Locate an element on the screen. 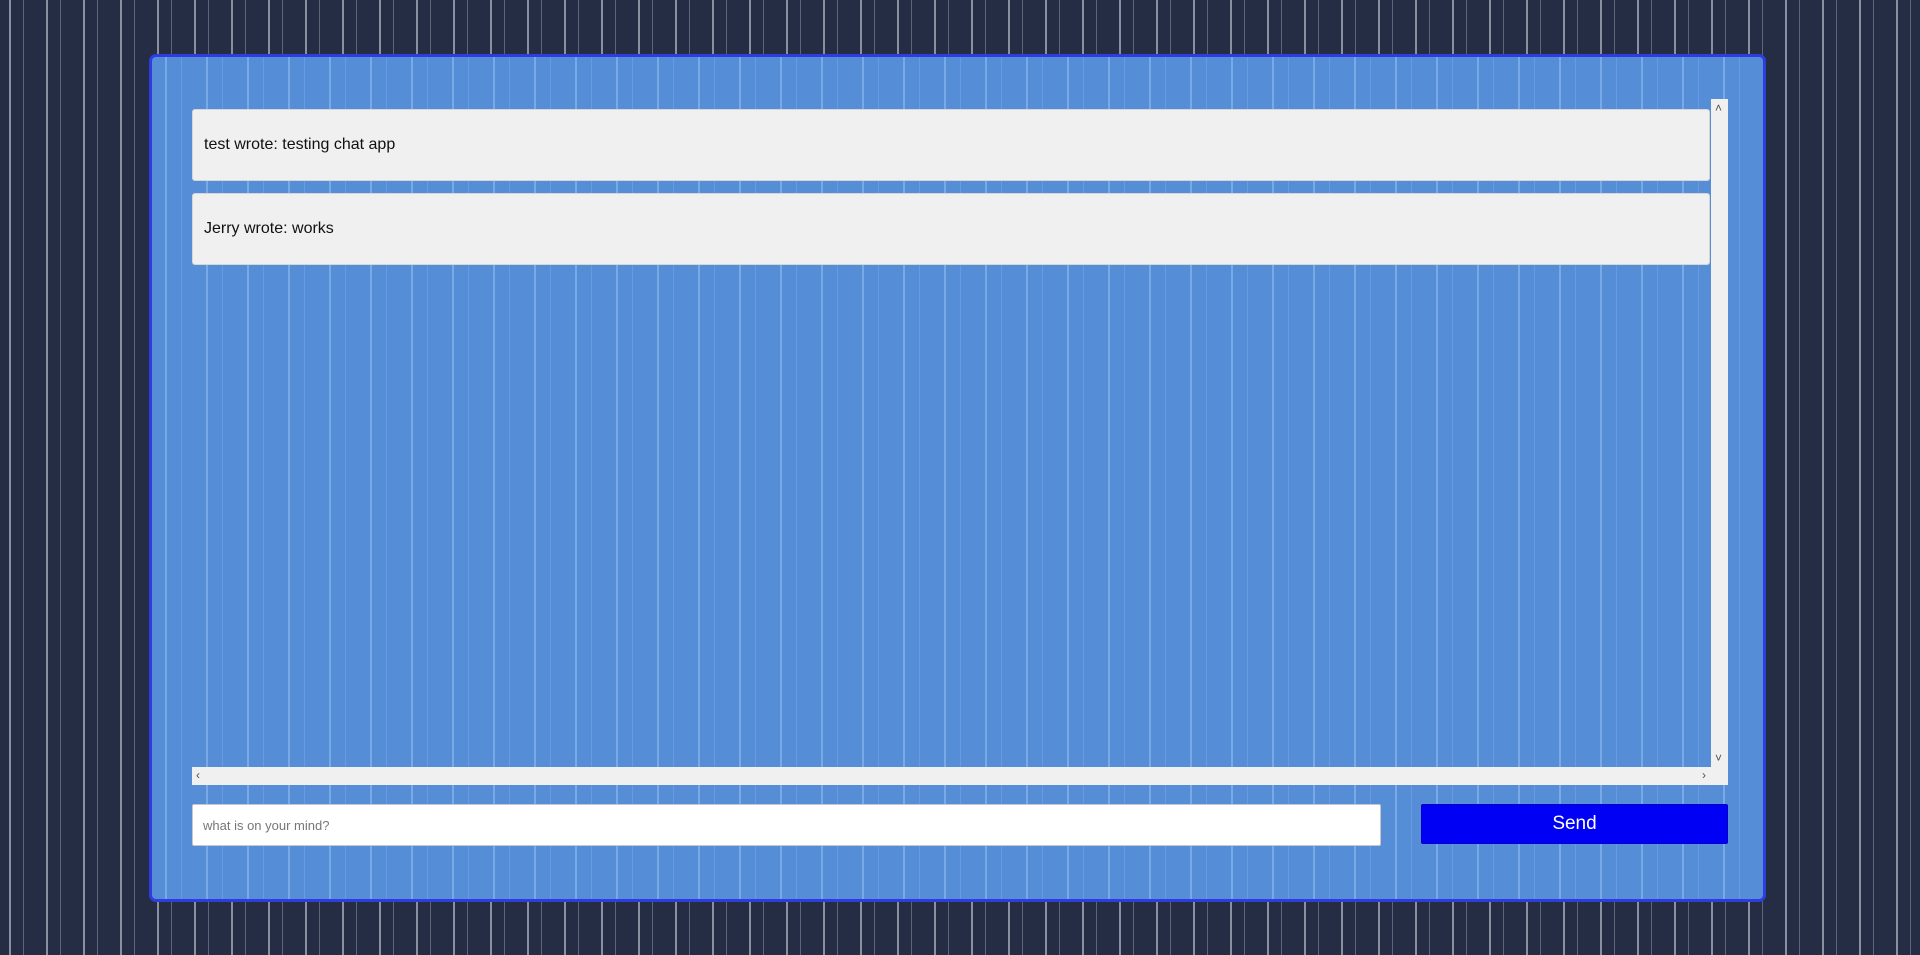  horizontal-scrollbar: ‹ › is located at coordinates (960, 776).